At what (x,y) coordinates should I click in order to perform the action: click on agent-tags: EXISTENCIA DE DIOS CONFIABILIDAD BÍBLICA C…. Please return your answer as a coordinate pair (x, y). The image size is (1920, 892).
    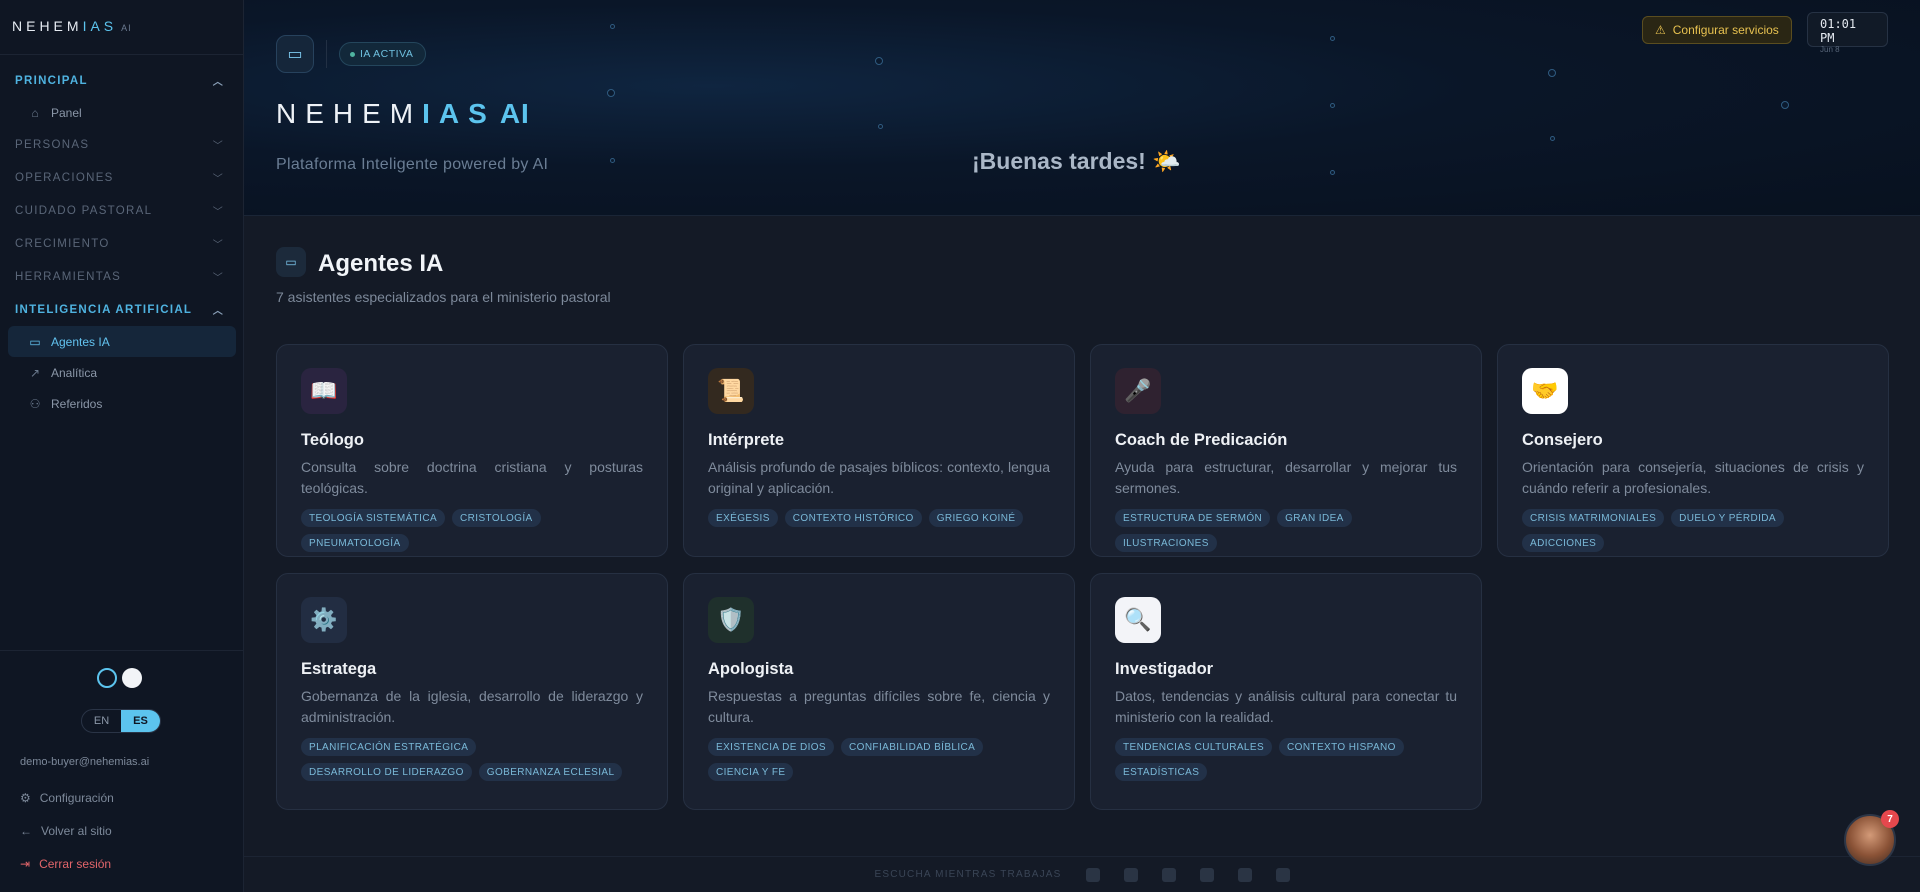
    Looking at the image, I should click on (879, 759).